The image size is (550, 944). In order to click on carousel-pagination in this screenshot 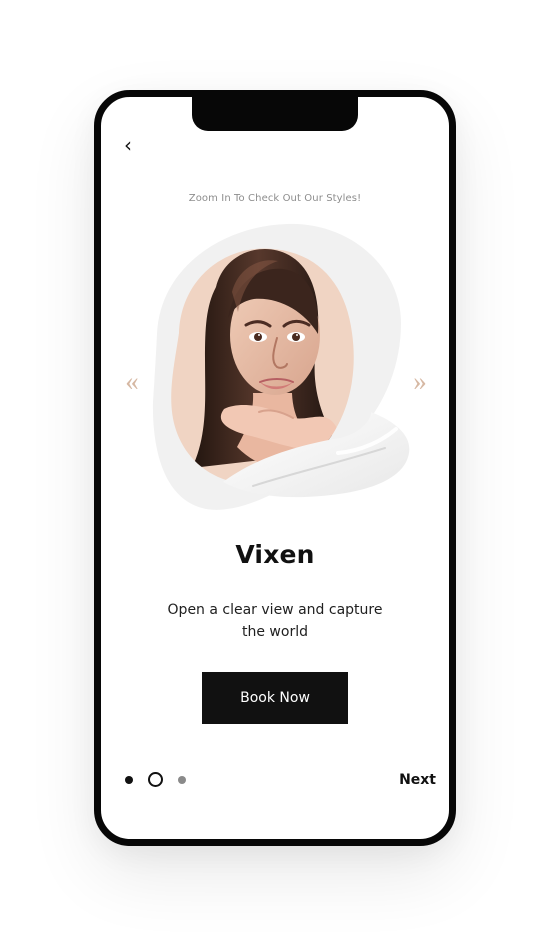, I will do `click(157, 780)`.